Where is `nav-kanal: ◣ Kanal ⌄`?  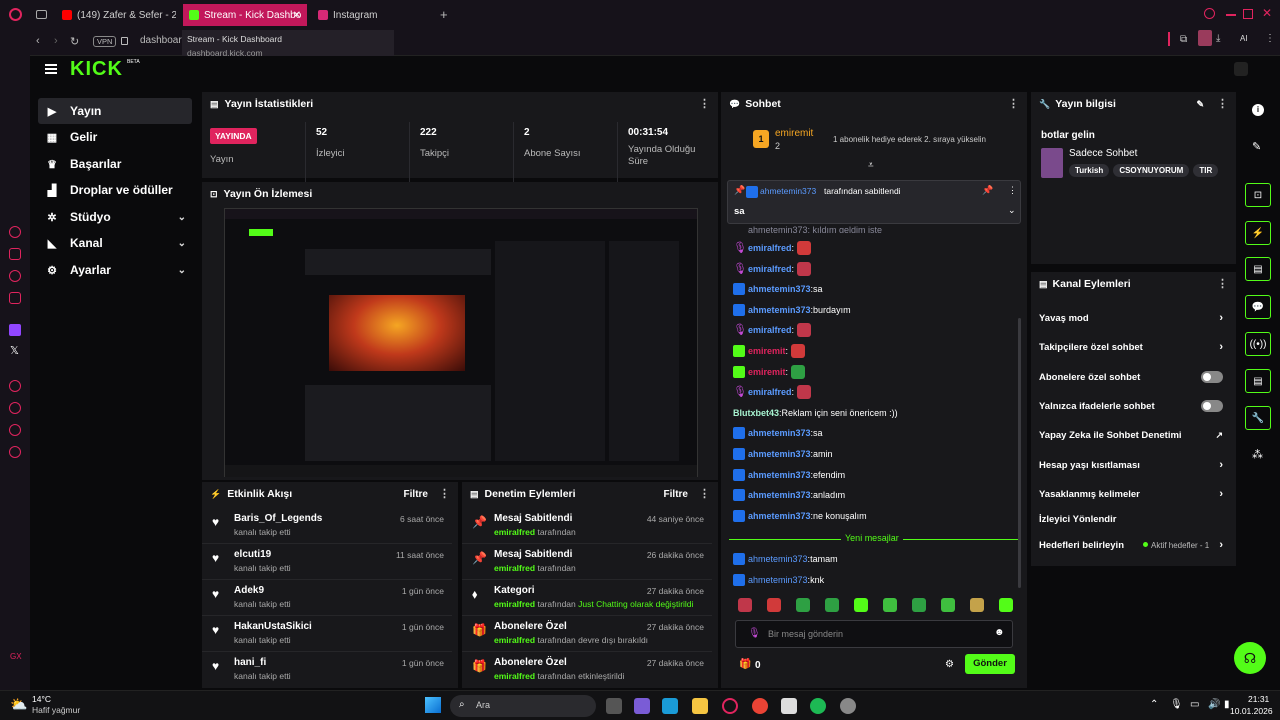
nav-kanal: ◣ Kanal ⌄ is located at coordinates (115, 243).